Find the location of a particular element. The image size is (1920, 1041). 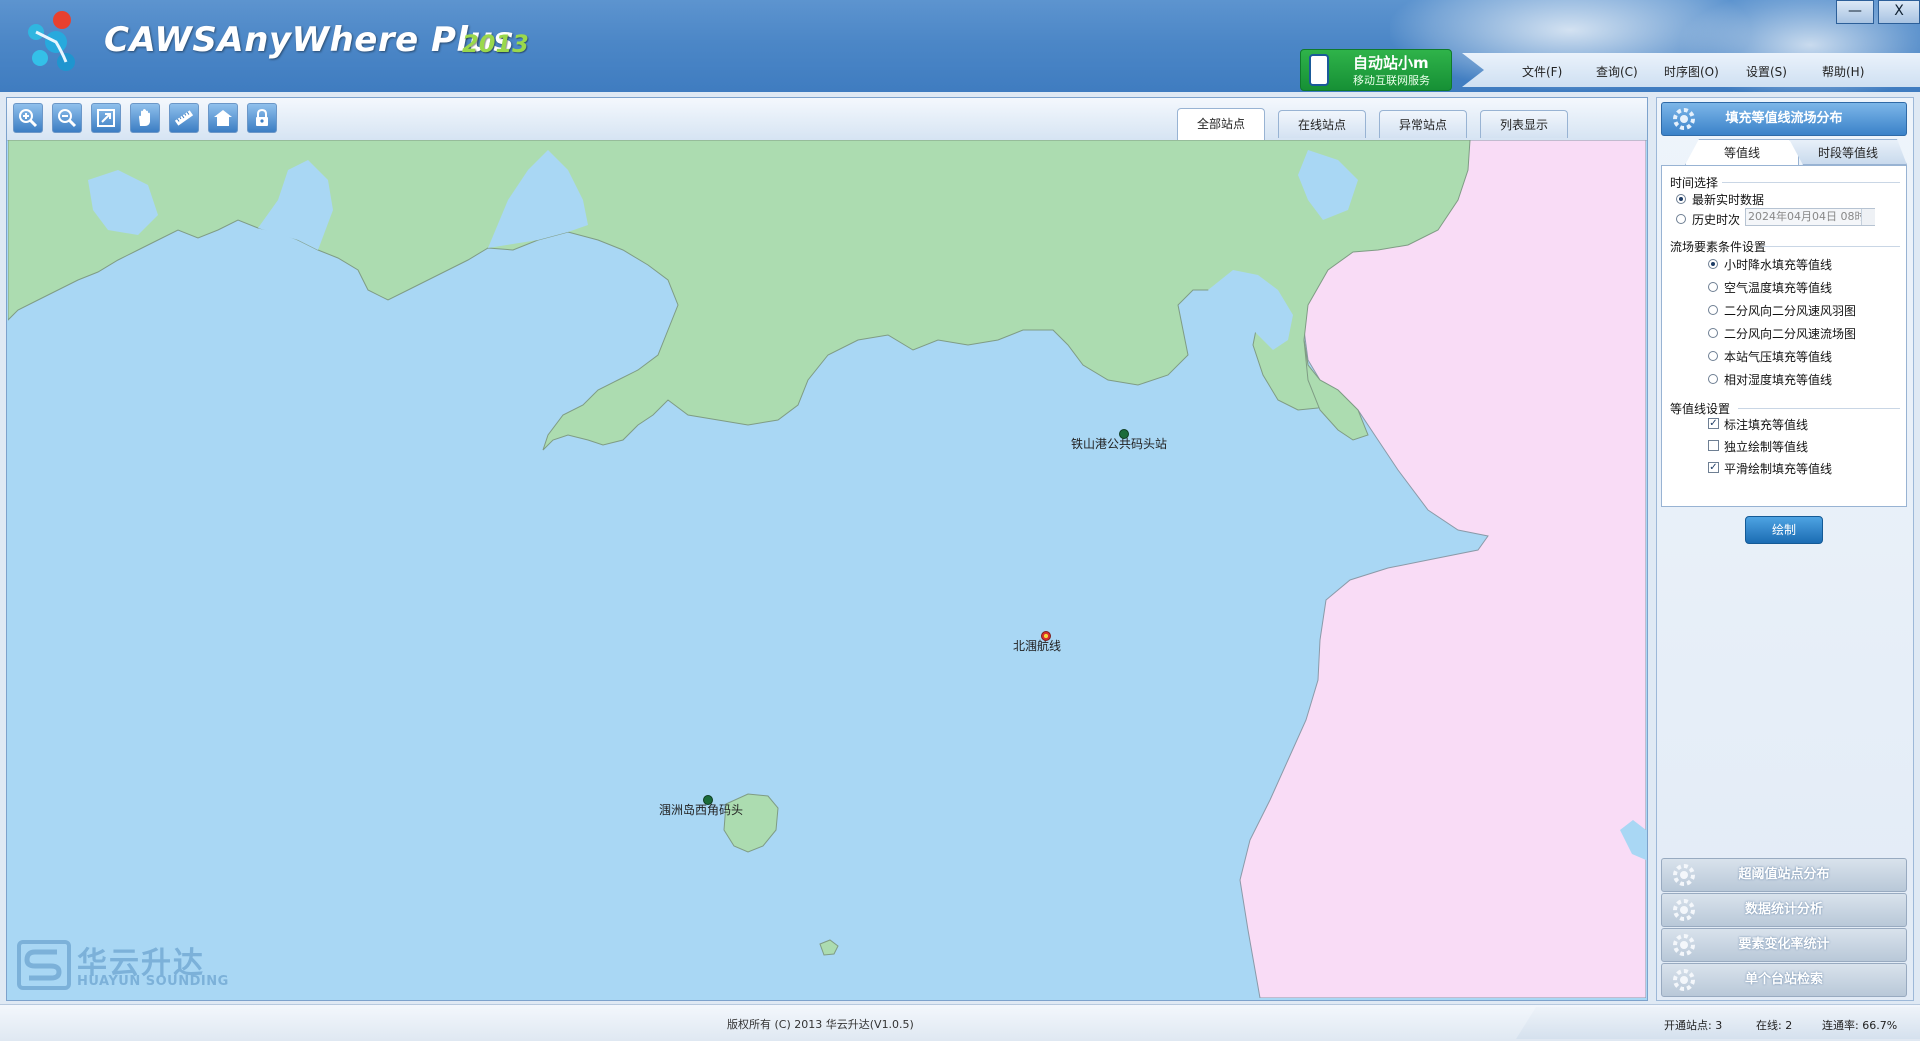

station-label: 涠洲岛西角码头 is located at coordinates (701, 810).